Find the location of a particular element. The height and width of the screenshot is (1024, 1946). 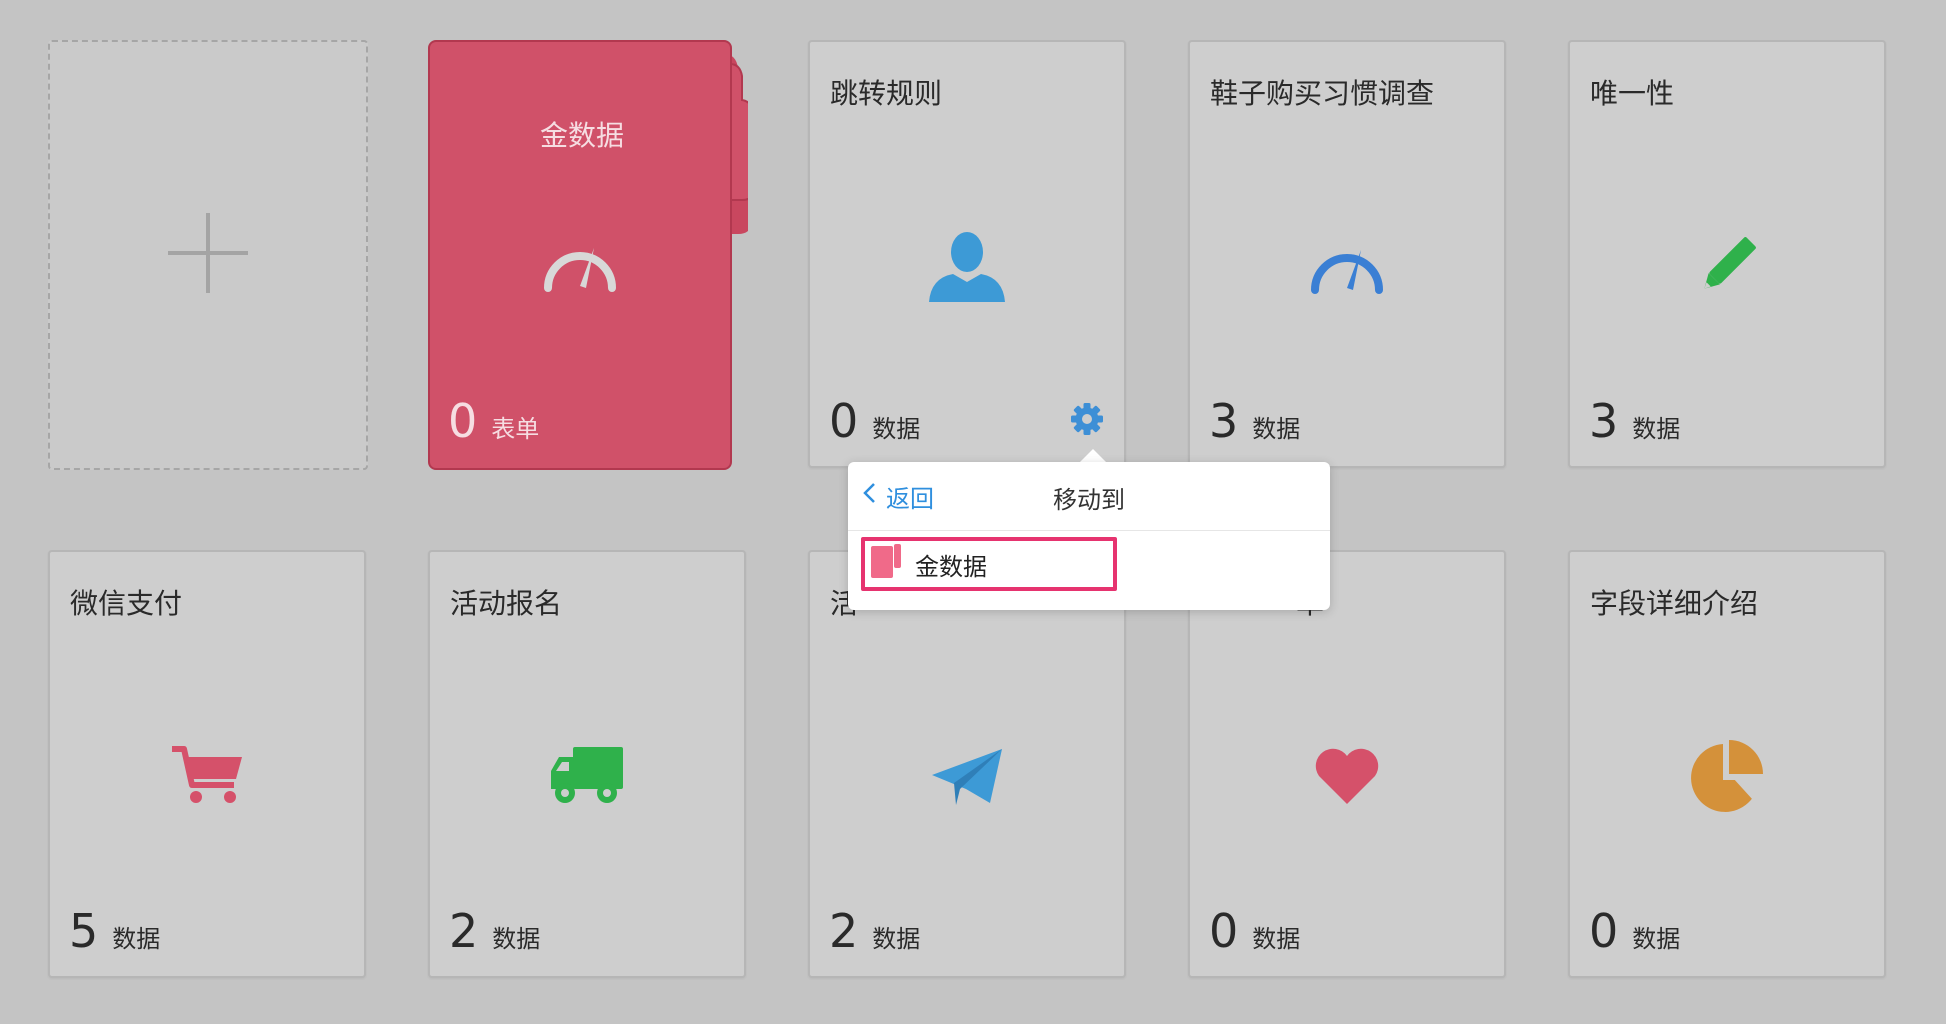

folder-count: 0 表单 is located at coordinates (493, 421).